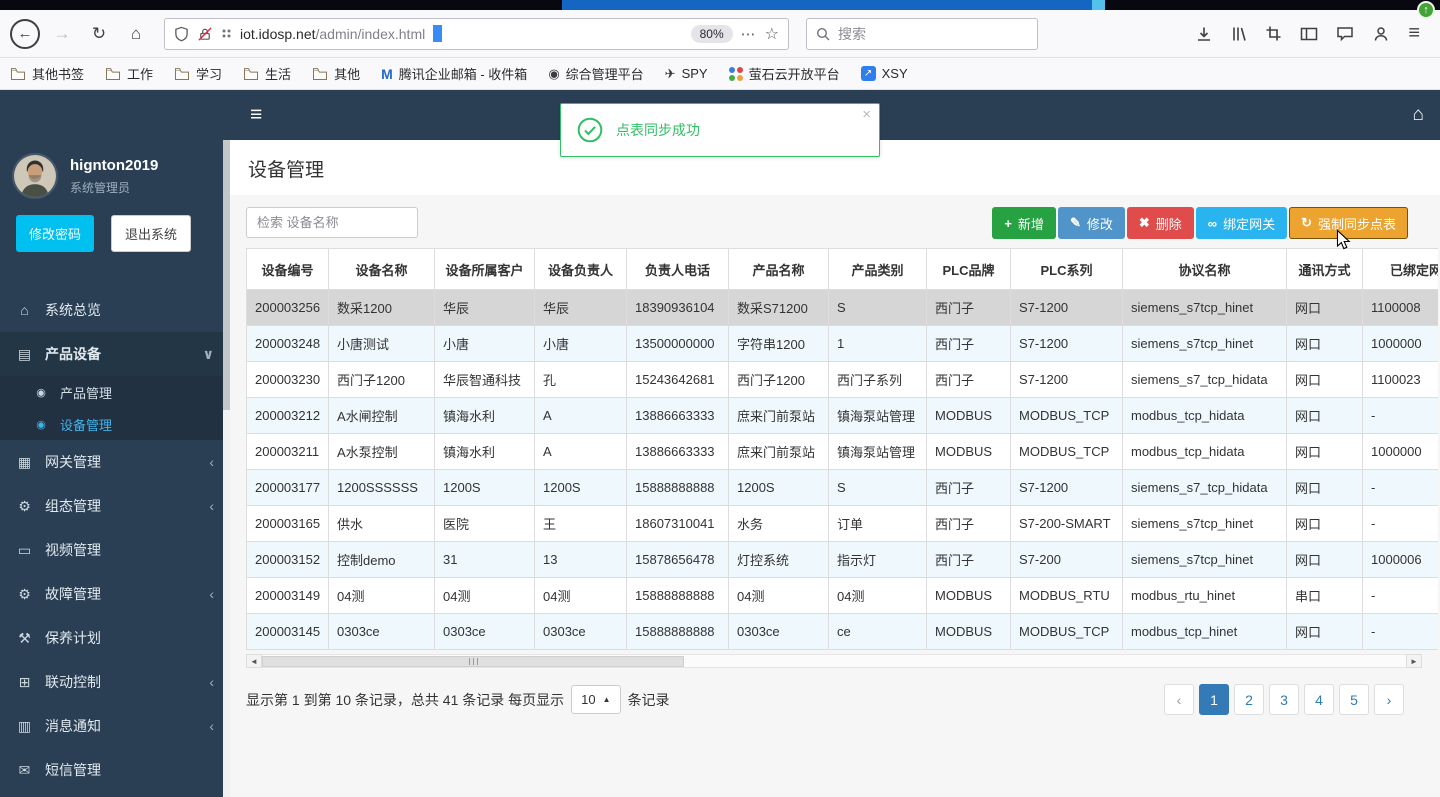 The height and width of the screenshot is (797, 1440). What do you see at coordinates (933, 33) in the screenshot?
I see `browser-search-input` at bounding box center [933, 33].